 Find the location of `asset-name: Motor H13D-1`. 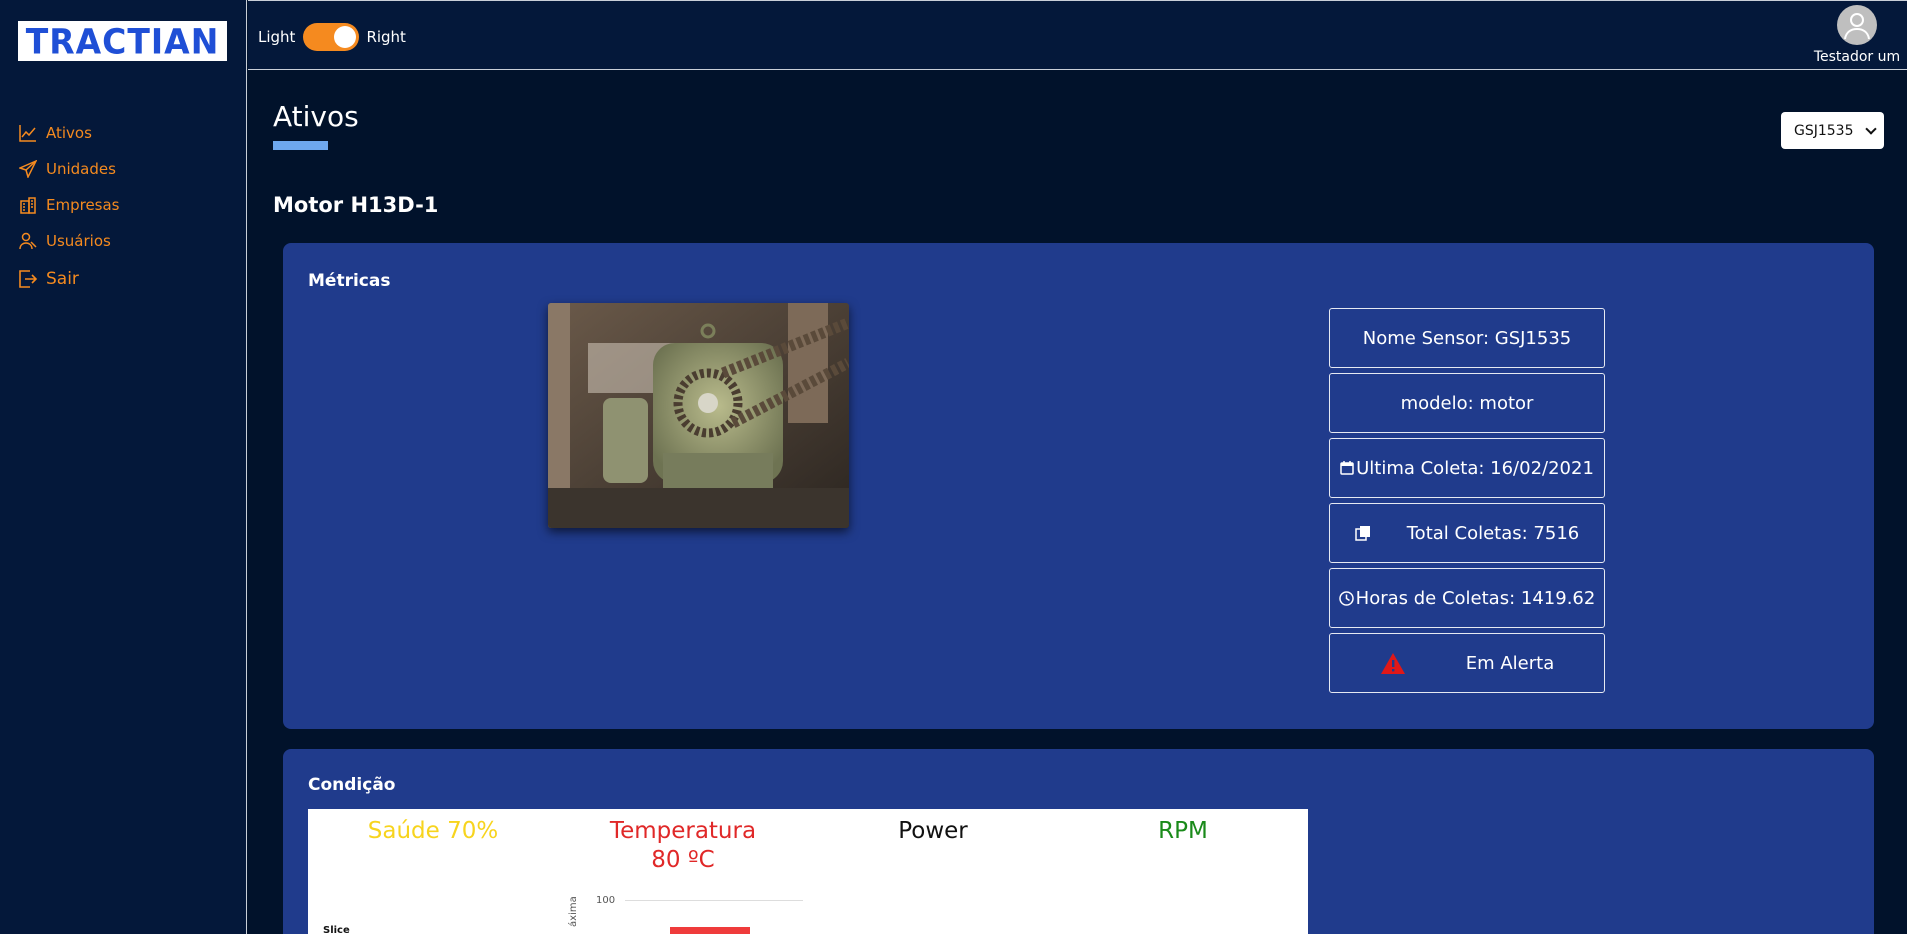

asset-name: Motor H13D-1 is located at coordinates (356, 205).